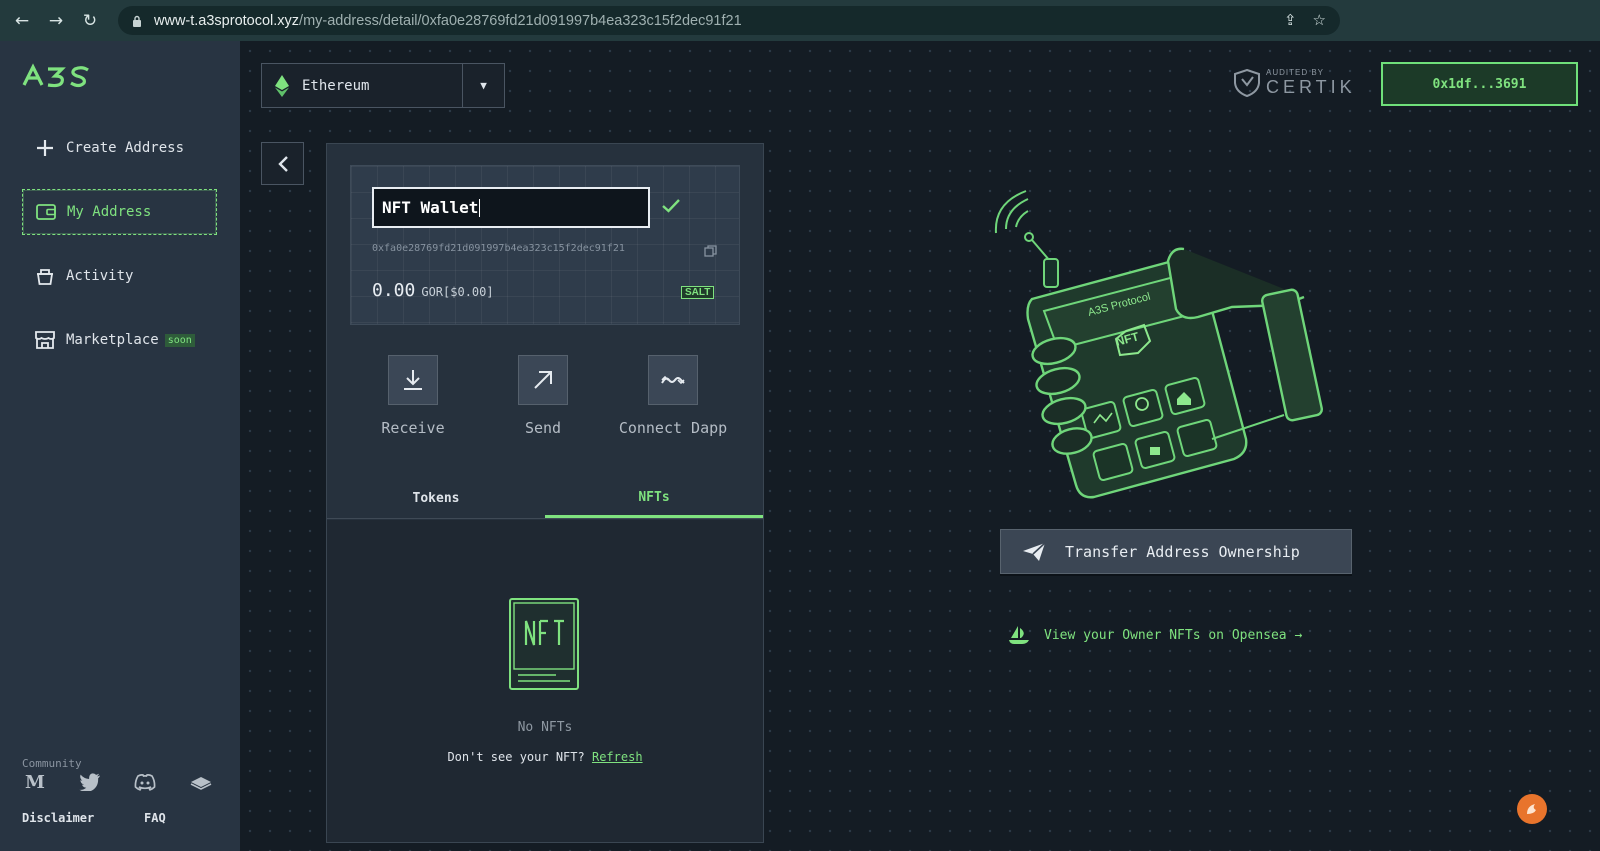 This screenshot has height=851, width=1600. What do you see at coordinates (45, 340) in the screenshot?
I see `store-icon` at bounding box center [45, 340].